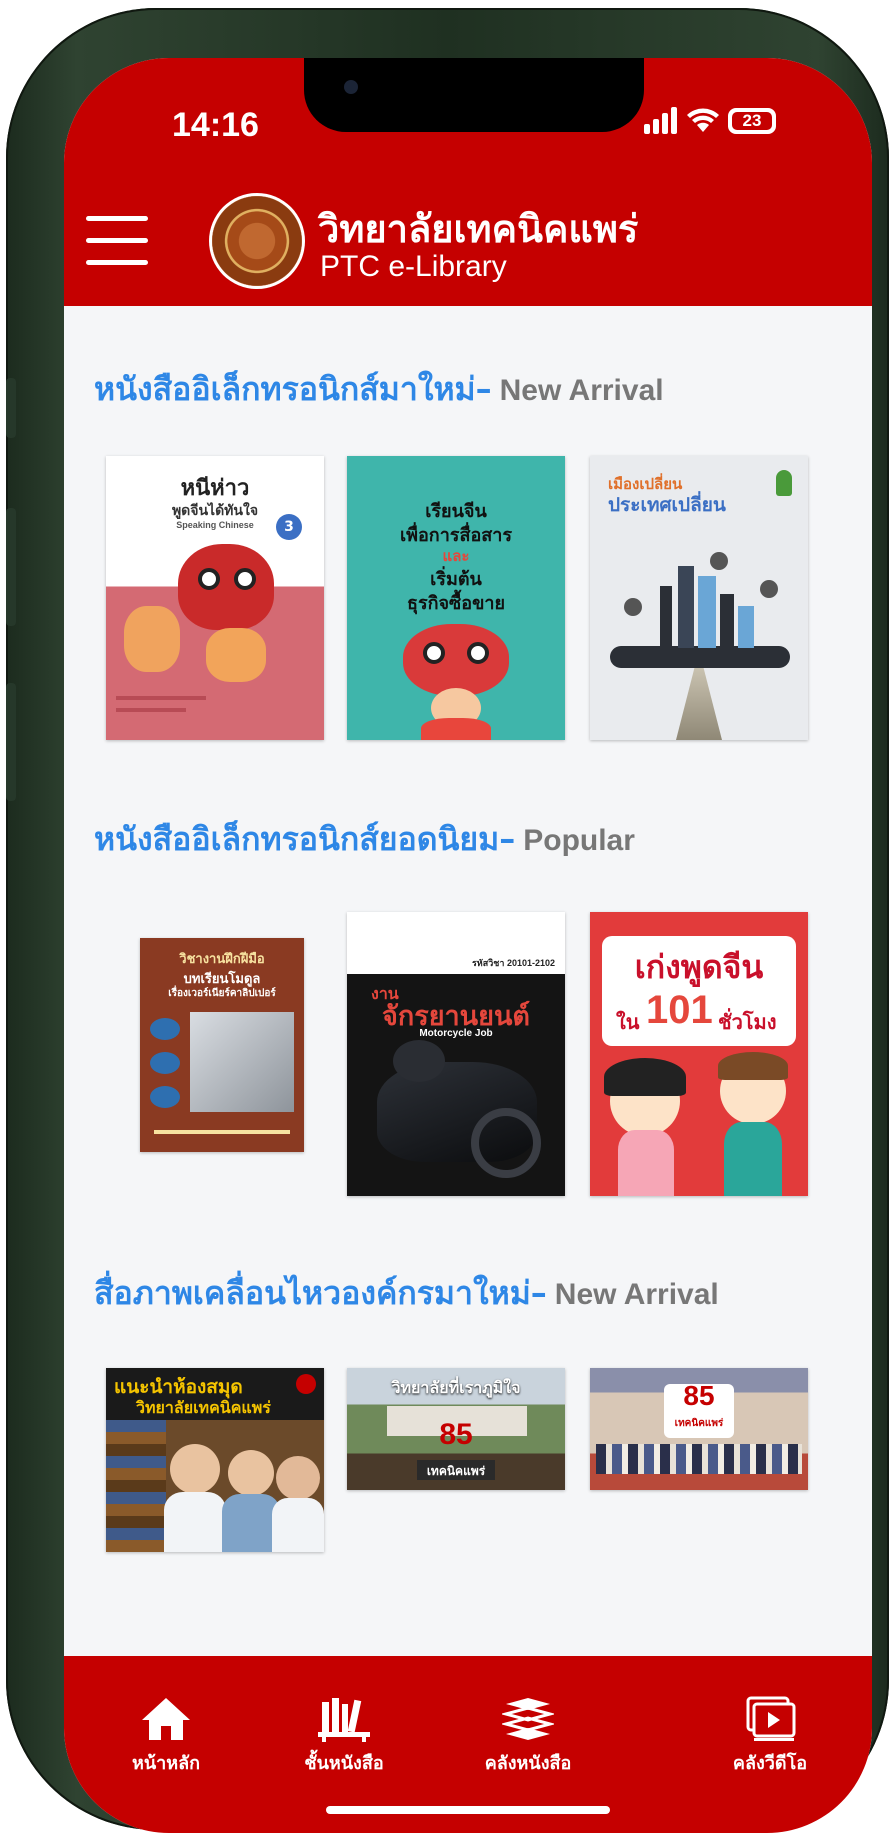 This screenshot has width=895, height=1833. Describe the element at coordinates (11, 408) in the screenshot. I see `mute-switch` at that location.